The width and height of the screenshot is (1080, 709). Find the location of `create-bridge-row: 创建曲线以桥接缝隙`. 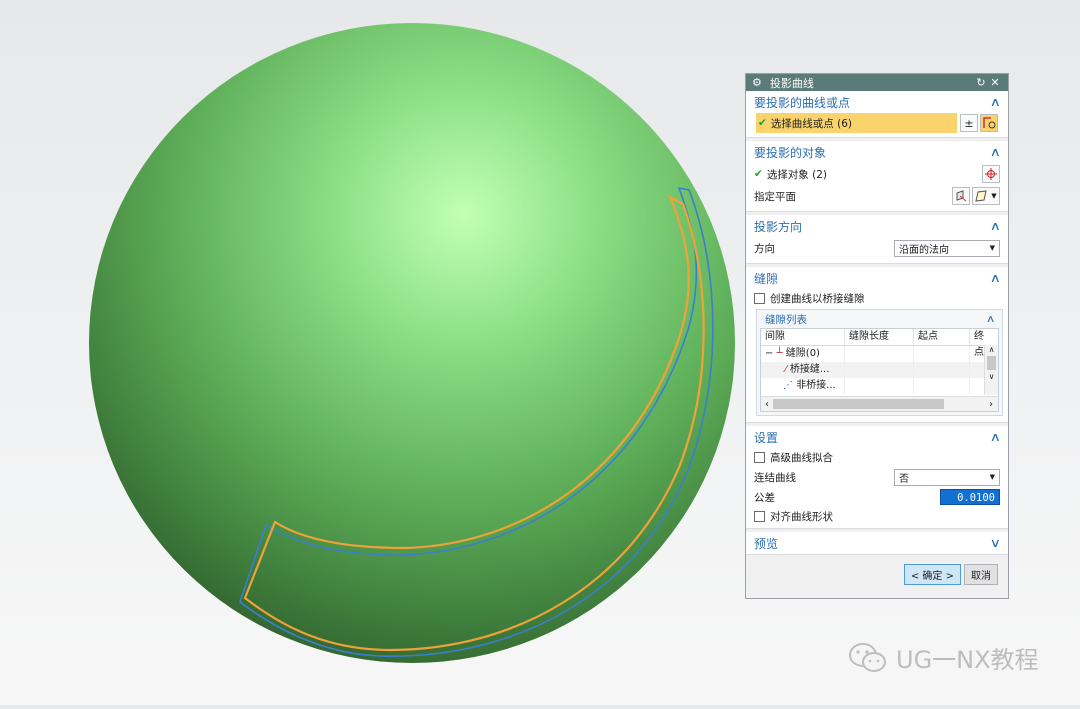

create-bridge-row: 创建曲线以桥接缝隙 is located at coordinates (877, 298).